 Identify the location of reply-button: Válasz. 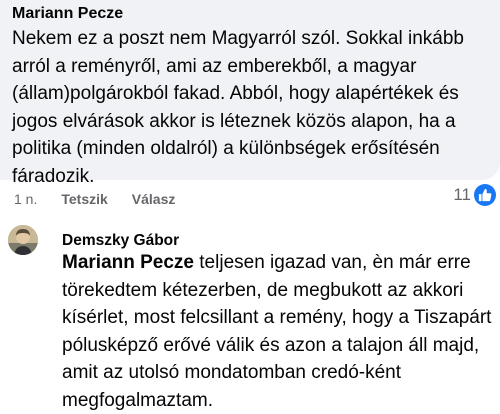
(154, 199).